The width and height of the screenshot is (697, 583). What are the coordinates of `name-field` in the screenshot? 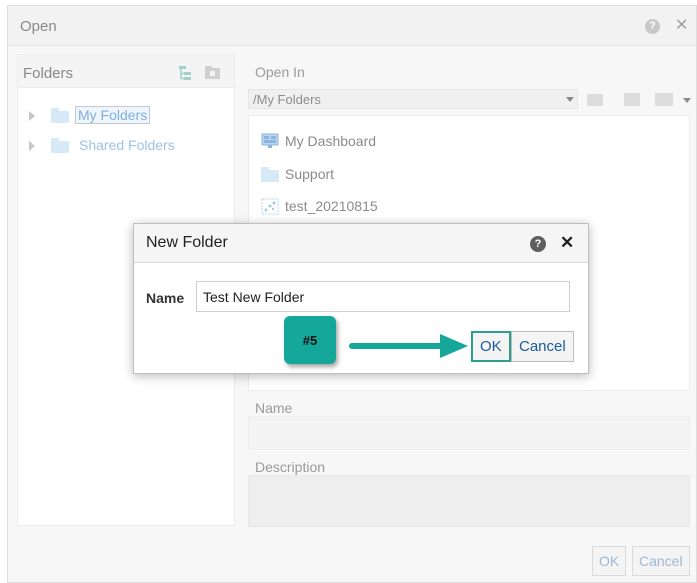 It's located at (469, 433).